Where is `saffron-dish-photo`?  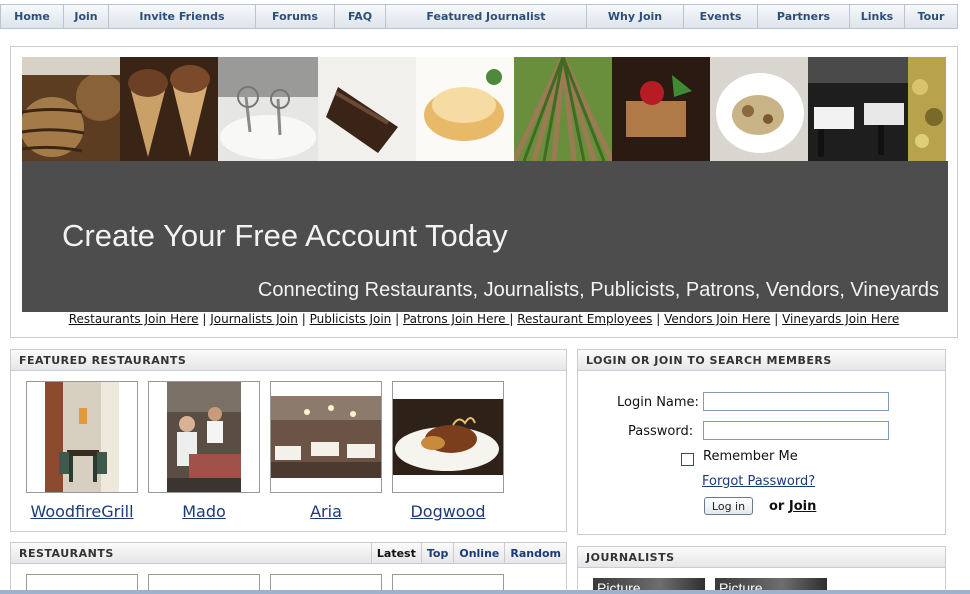 saffron-dish-photo is located at coordinates (927, 109).